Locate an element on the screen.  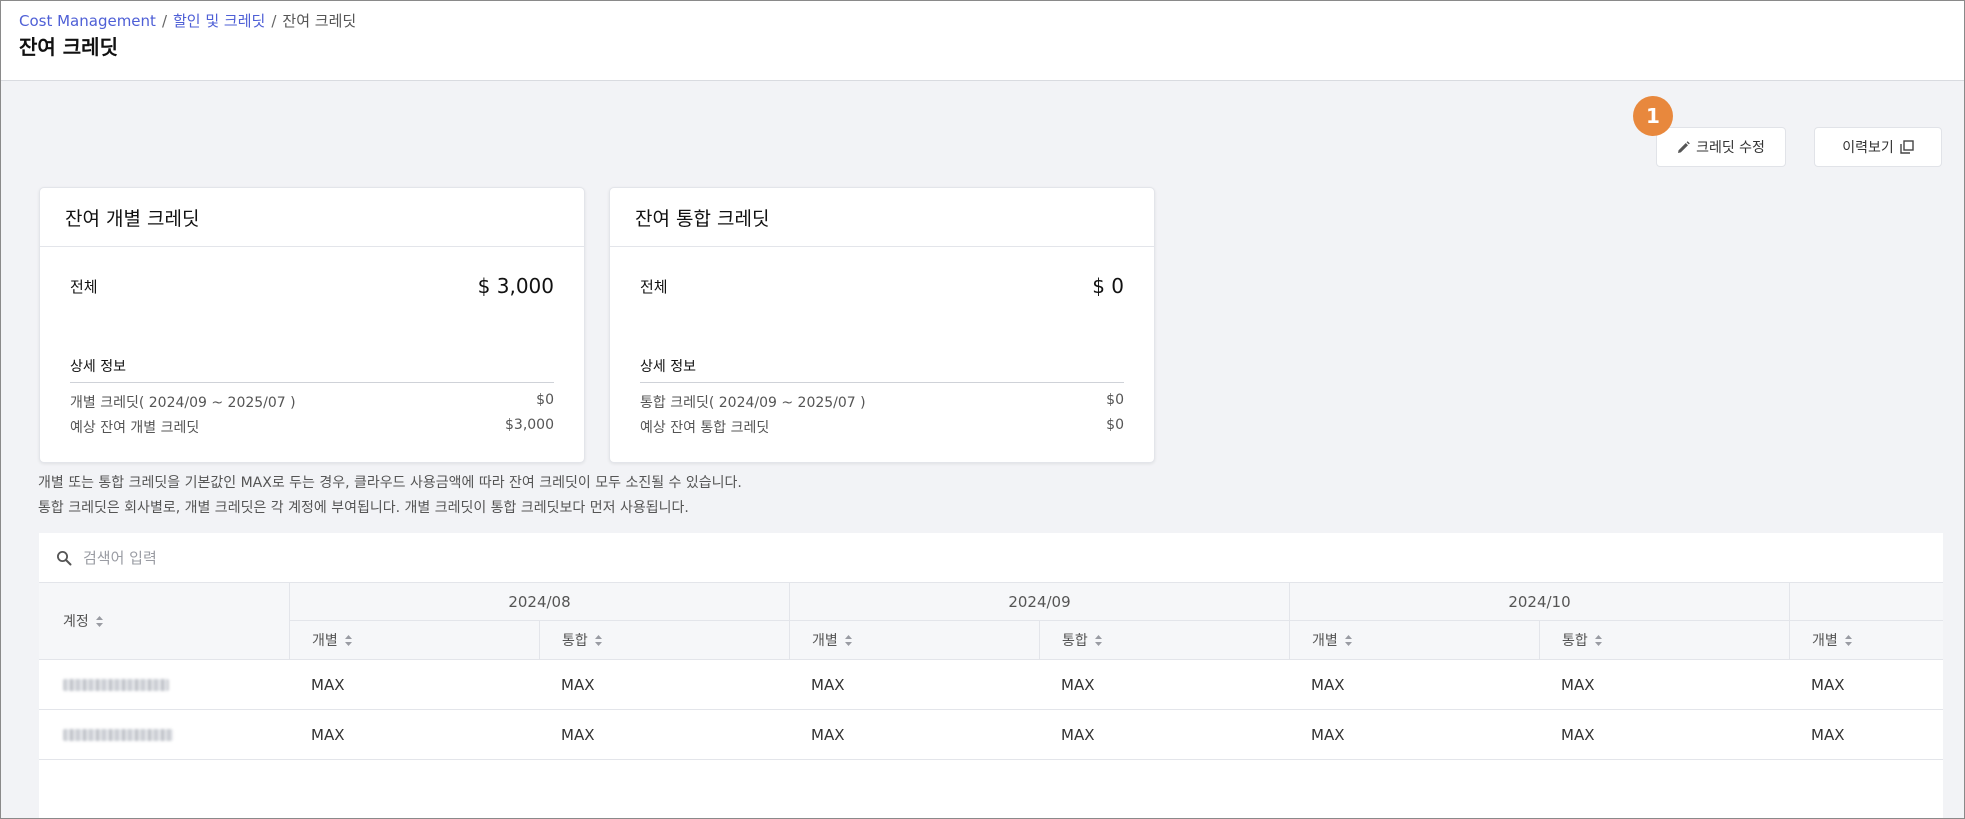
breadcrumb-link-cost-management: Cost Management is located at coordinates (87, 21).